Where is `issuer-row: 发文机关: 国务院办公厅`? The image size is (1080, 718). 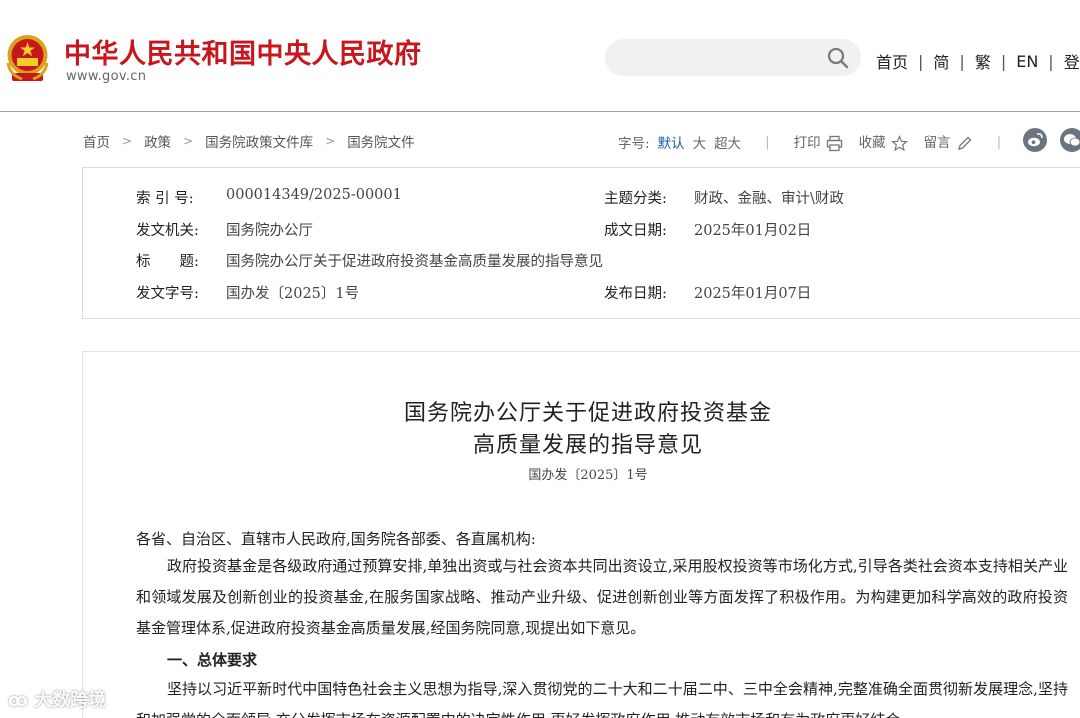 issuer-row: 发文机关: 国务院办公厅 is located at coordinates (224, 229).